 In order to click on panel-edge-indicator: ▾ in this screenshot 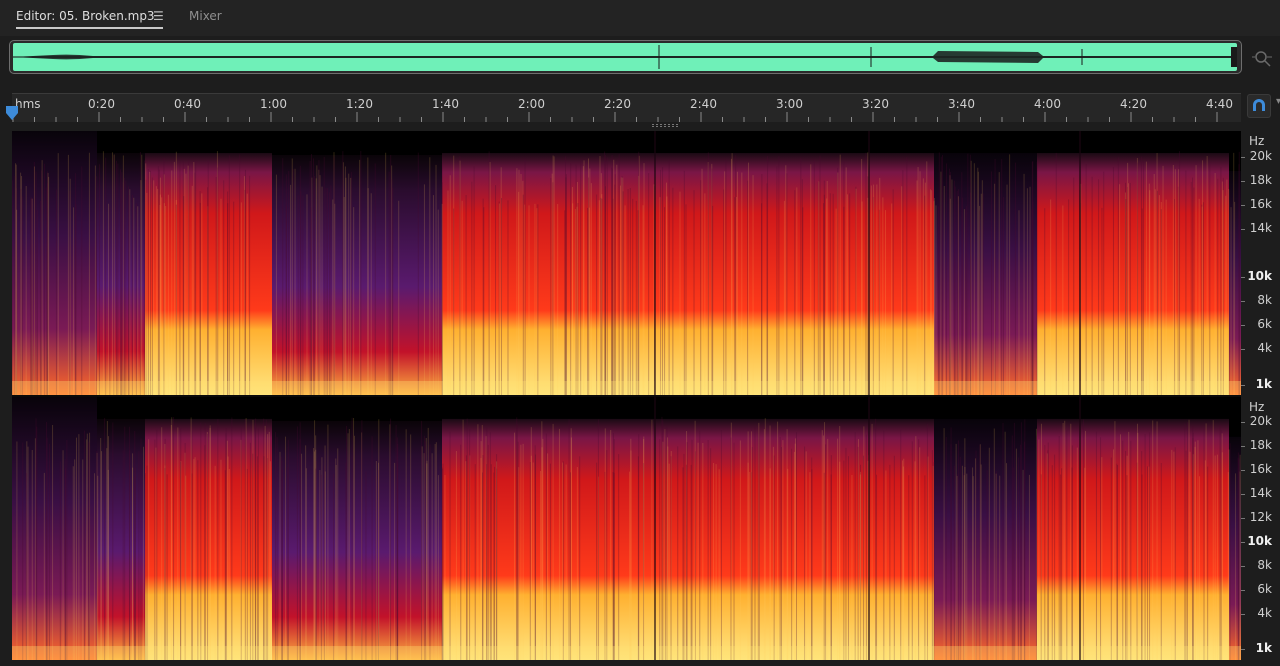, I will do `click(1278, 101)`.